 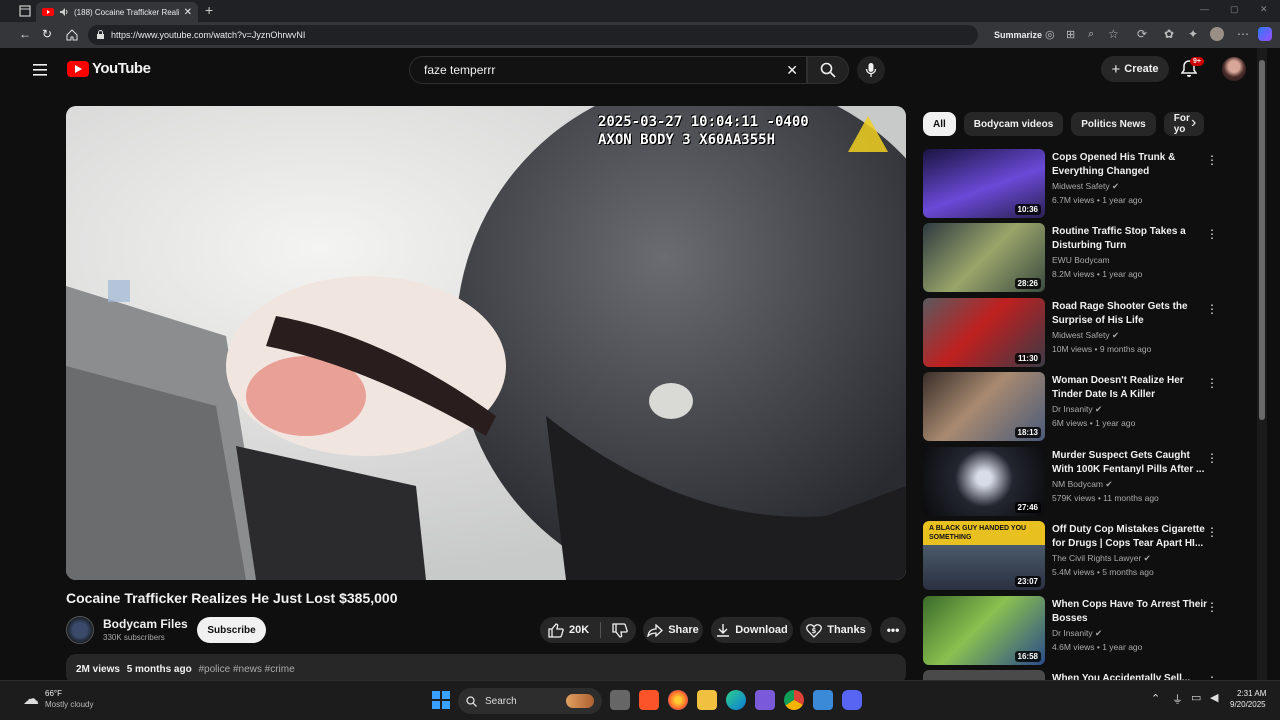 I want to click on chip-bodycam-videos: Bodycam videos, so click(x=1013, y=124).